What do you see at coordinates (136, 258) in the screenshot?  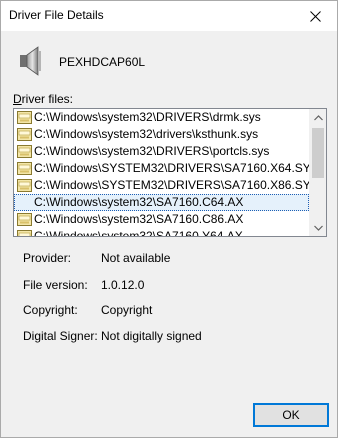 I see `provider-value: Not available` at bounding box center [136, 258].